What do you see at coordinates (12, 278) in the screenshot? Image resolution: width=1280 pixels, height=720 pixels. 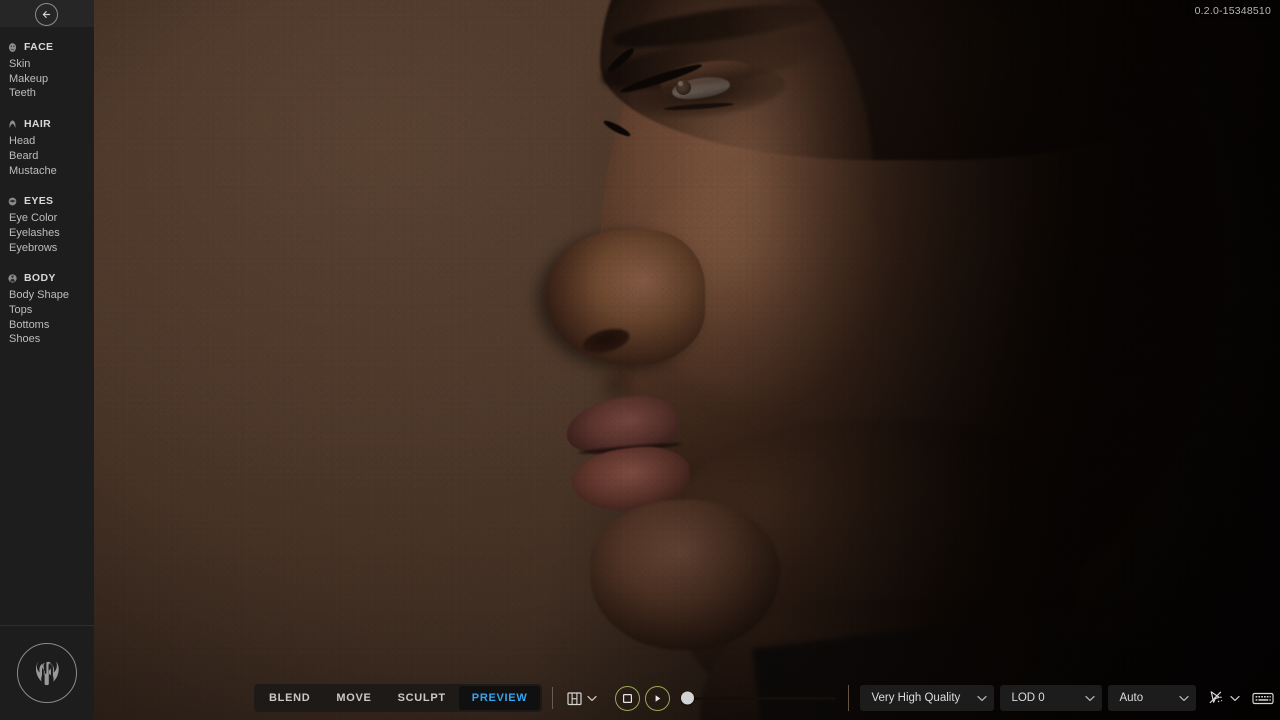 I see `body-icon` at bounding box center [12, 278].